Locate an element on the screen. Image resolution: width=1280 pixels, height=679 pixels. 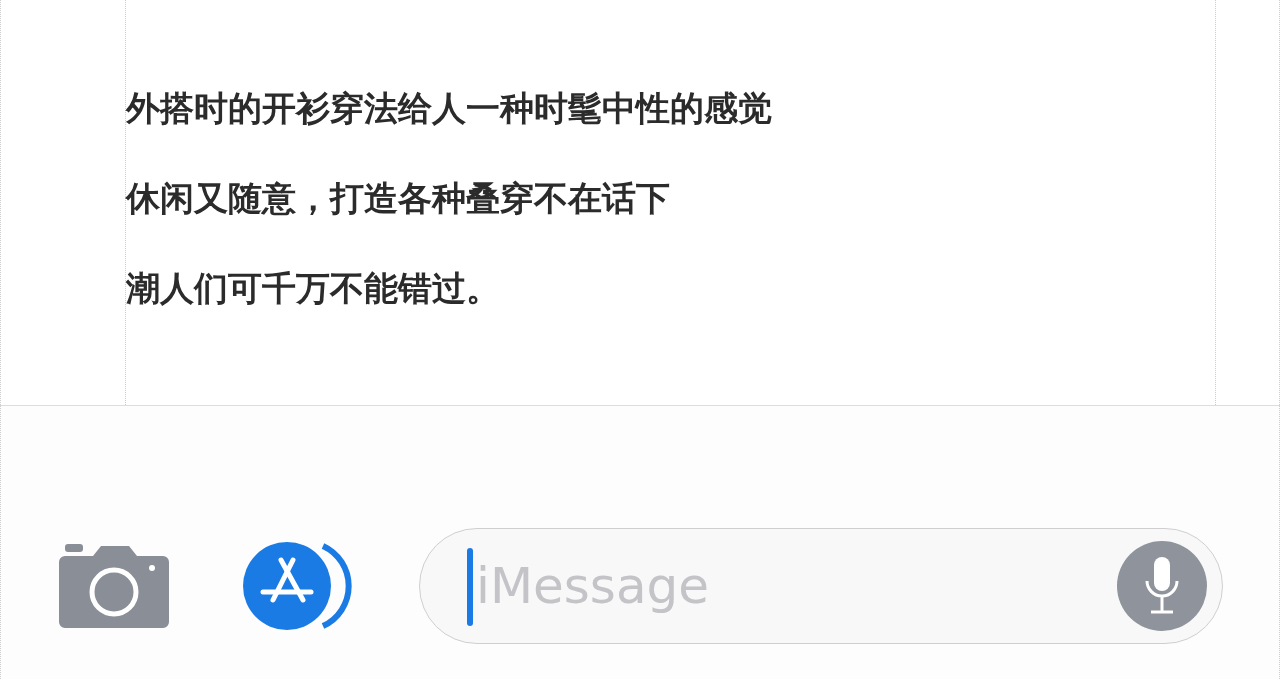
camera-icon is located at coordinates (114, 585).